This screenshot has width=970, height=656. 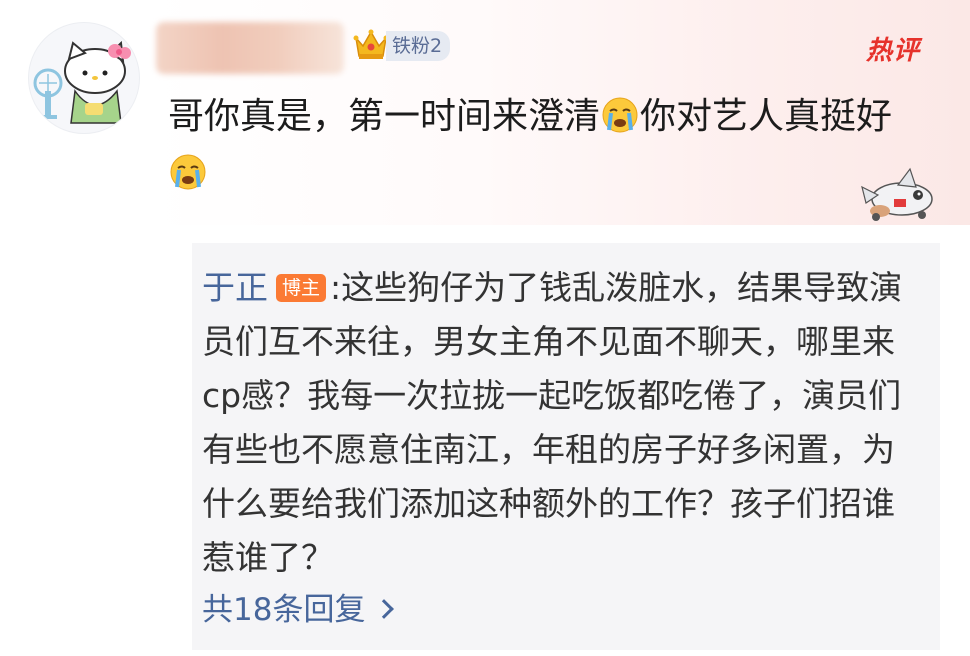 What do you see at coordinates (766, 116) in the screenshot?
I see `comment-text-part2: 你对艺人真挺好` at bounding box center [766, 116].